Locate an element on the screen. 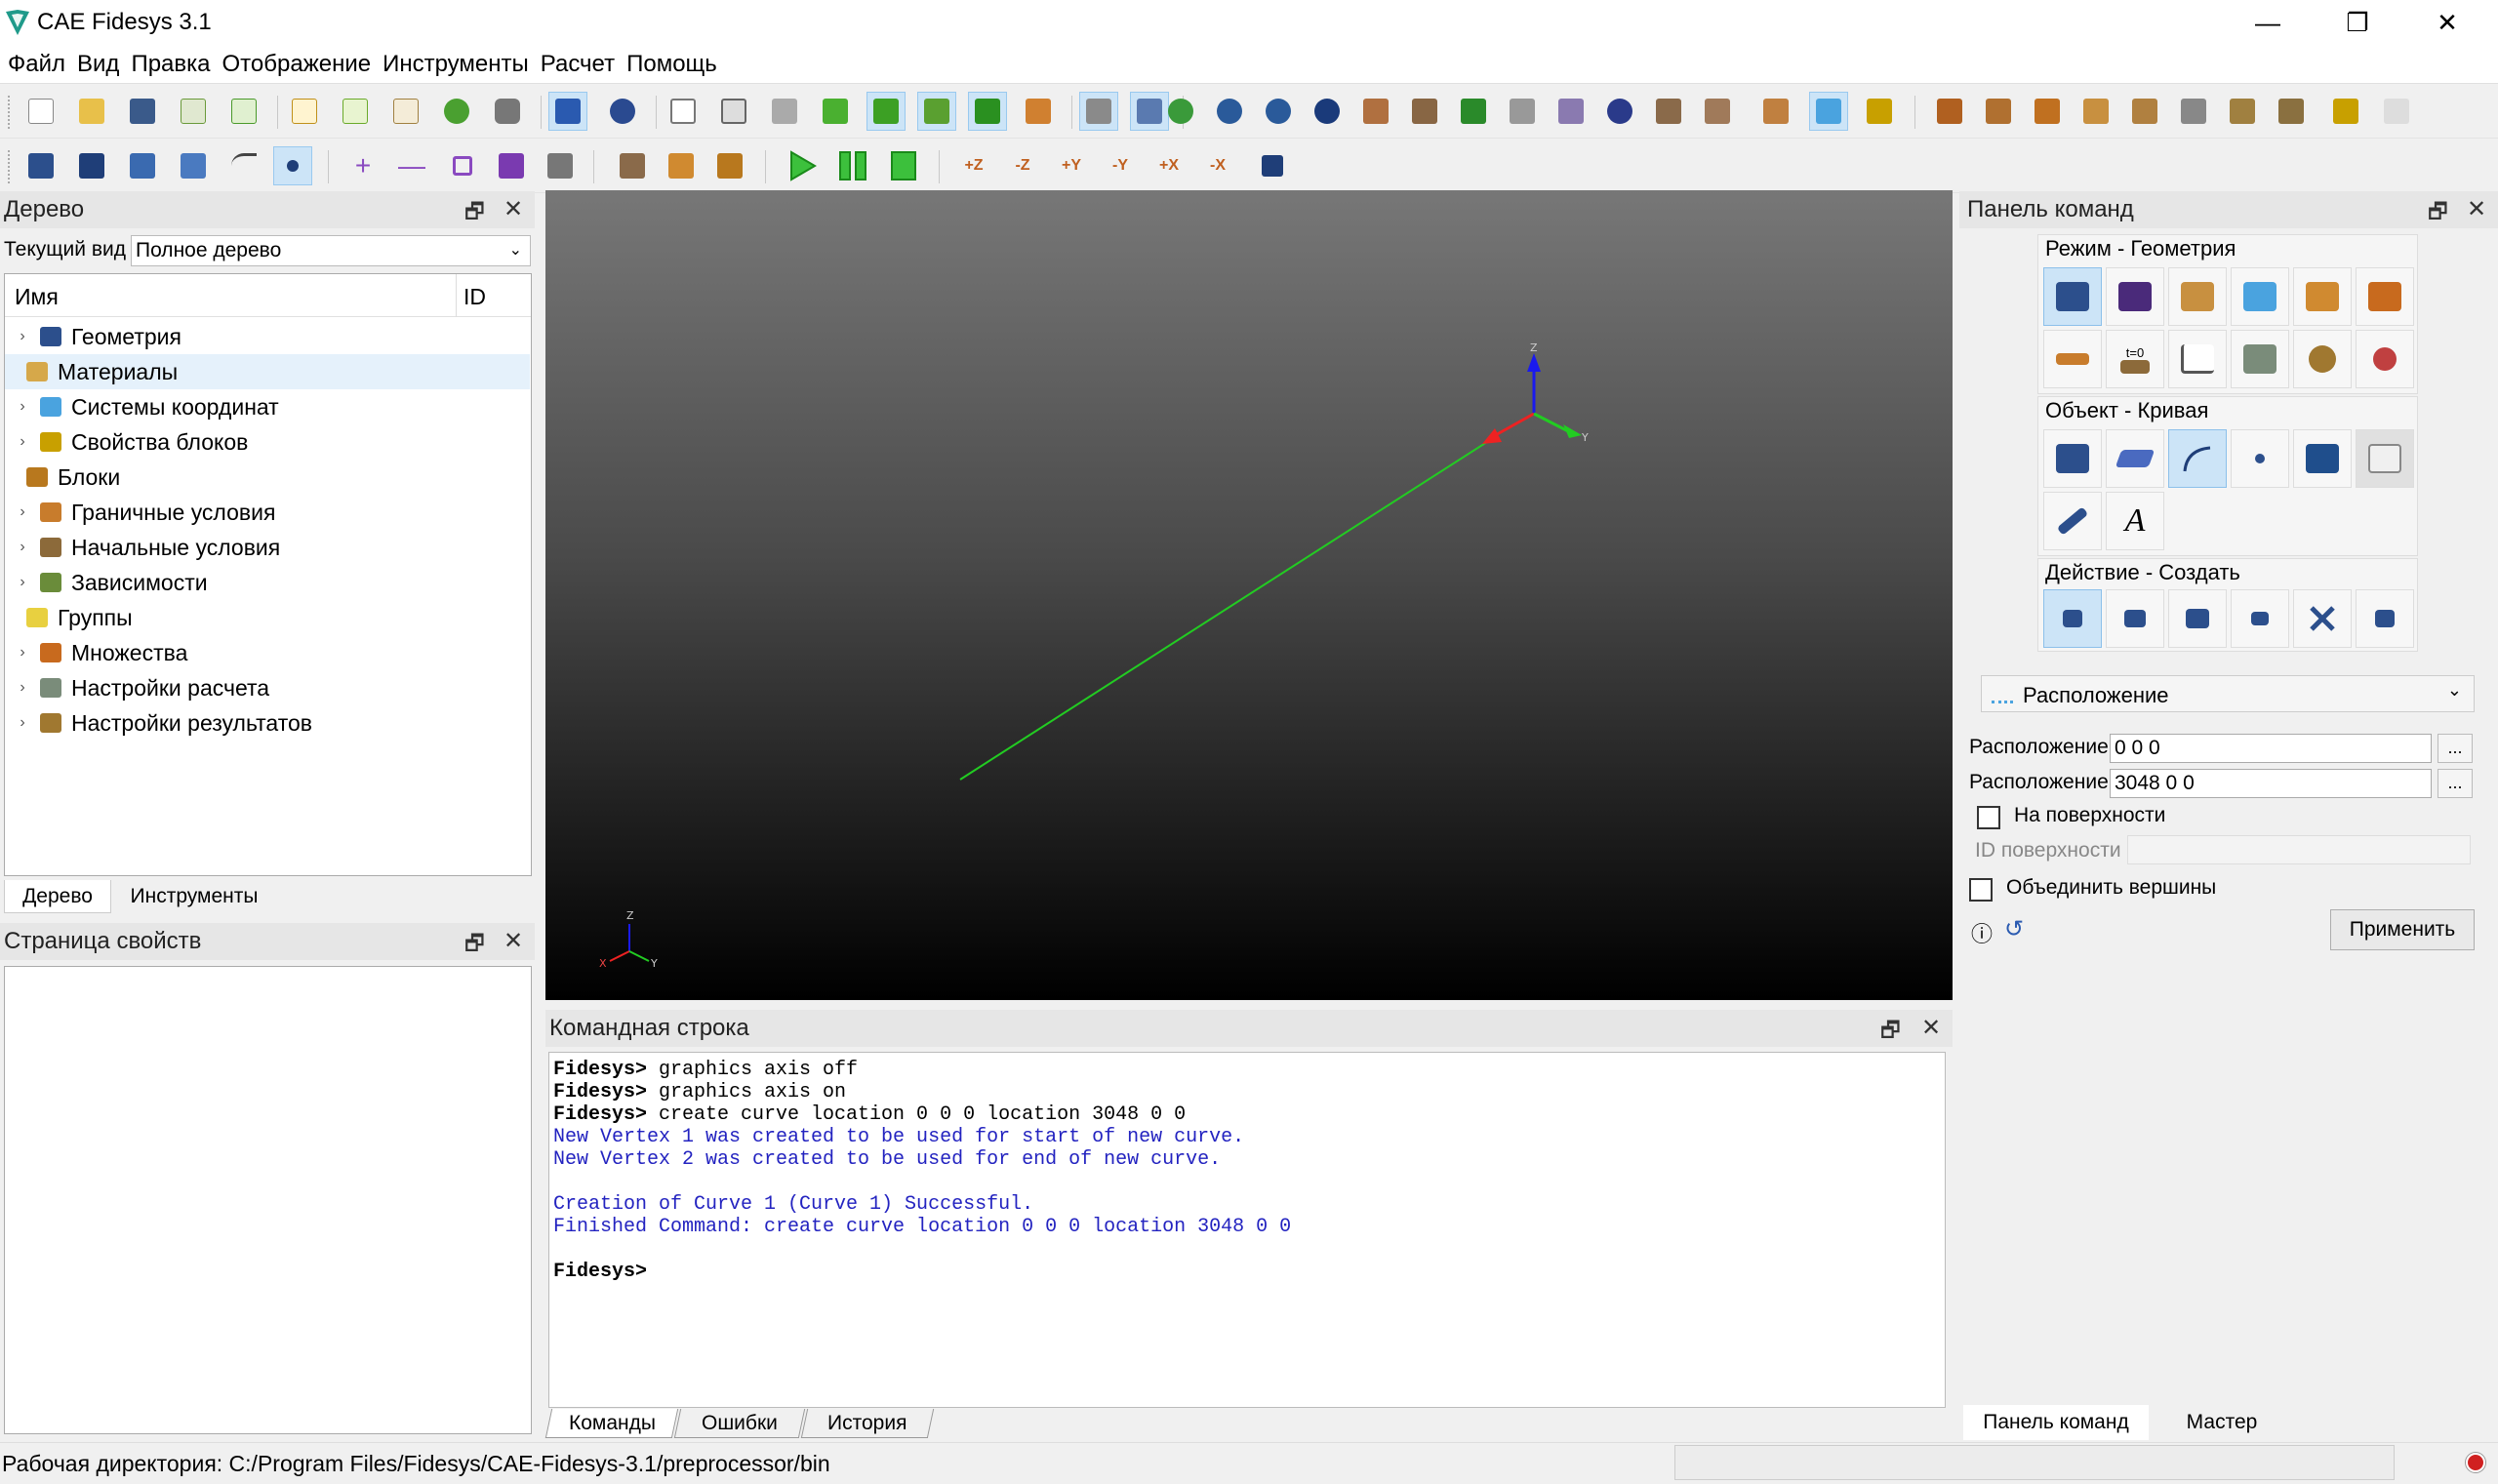 This screenshot has height=1484, width=2498. close-button: ✕ is located at coordinates (2447, 22).